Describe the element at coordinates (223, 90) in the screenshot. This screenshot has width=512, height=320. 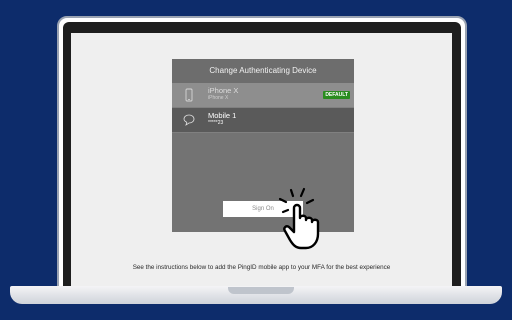
I see `device-name: iPhone X` at that location.